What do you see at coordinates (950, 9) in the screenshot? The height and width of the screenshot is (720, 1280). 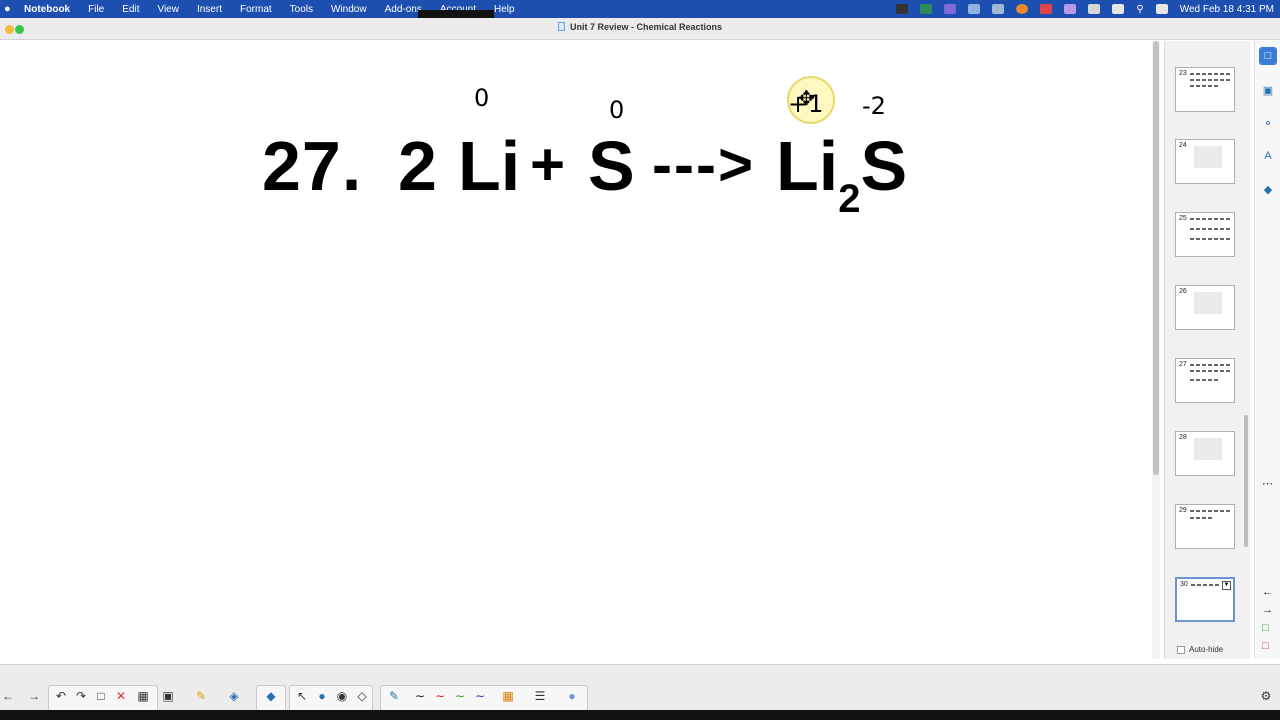 I see `status-screen-icon` at bounding box center [950, 9].